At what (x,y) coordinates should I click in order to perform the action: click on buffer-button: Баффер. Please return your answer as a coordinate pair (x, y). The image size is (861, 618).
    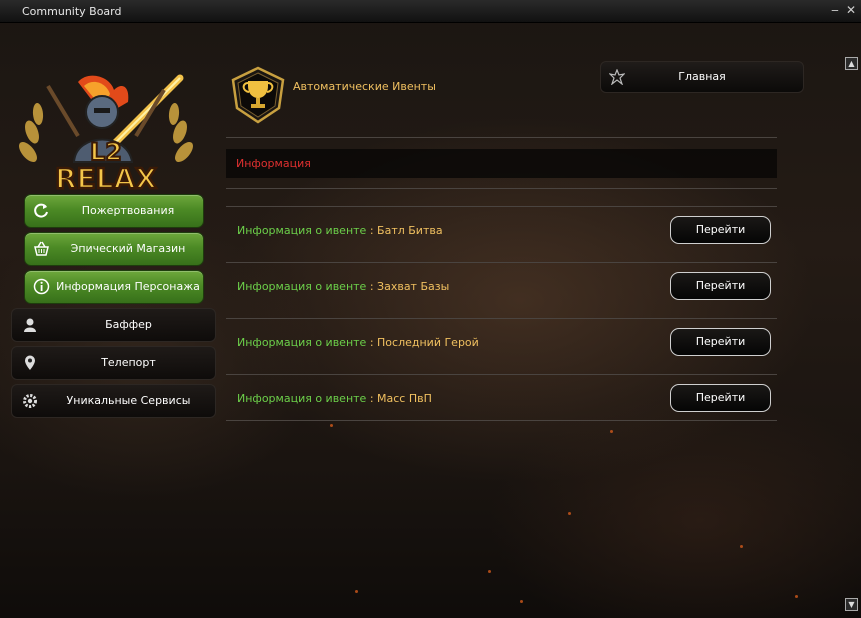
    Looking at the image, I should click on (113, 325).